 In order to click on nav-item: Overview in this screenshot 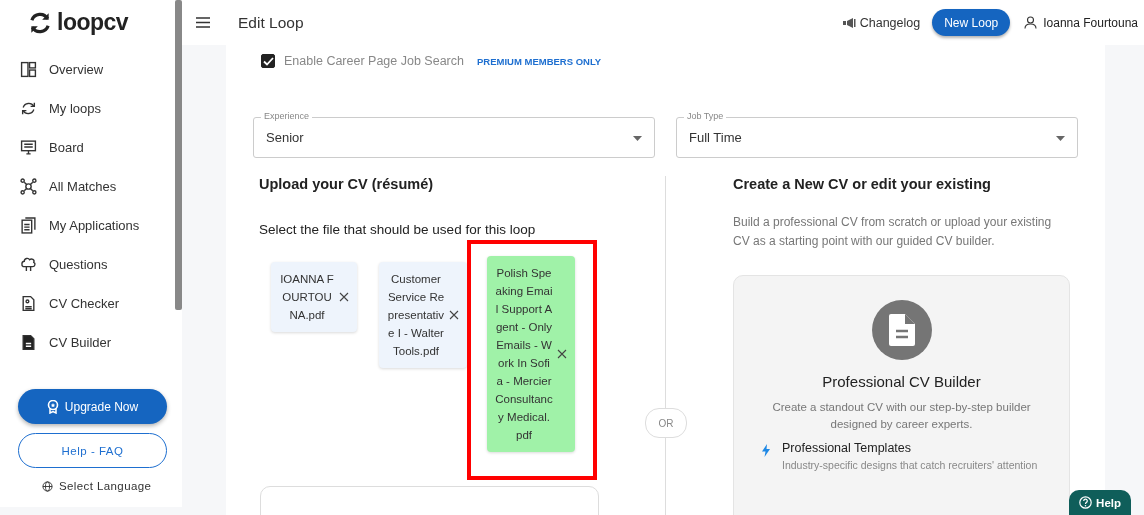, I will do `click(87, 69)`.